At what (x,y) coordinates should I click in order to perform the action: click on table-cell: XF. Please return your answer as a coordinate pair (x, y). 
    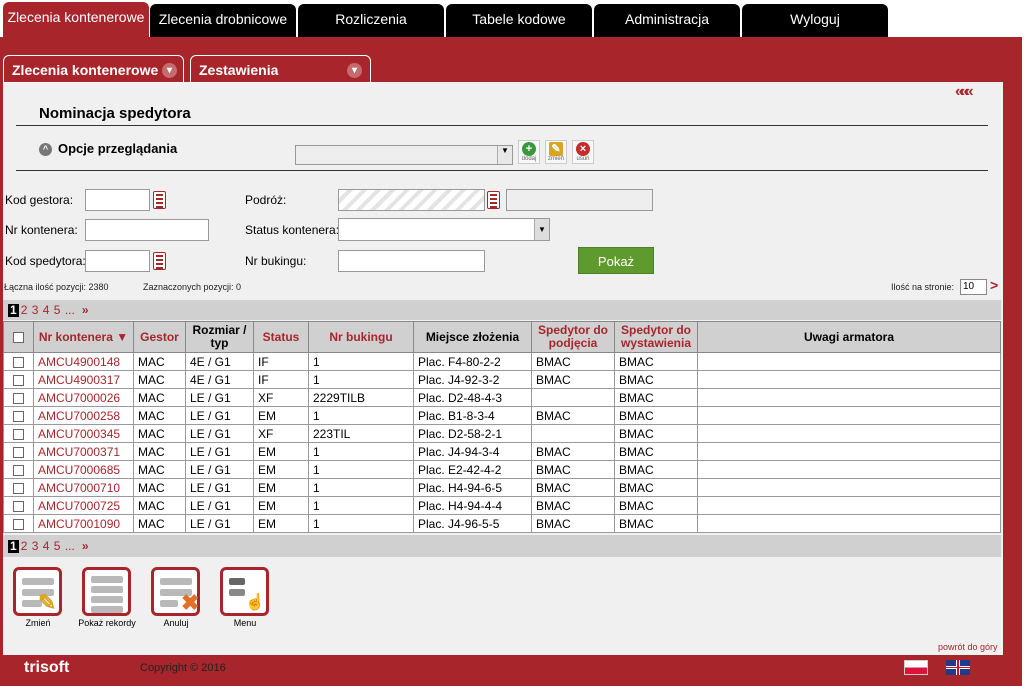
    Looking at the image, I should click on (281, 433).